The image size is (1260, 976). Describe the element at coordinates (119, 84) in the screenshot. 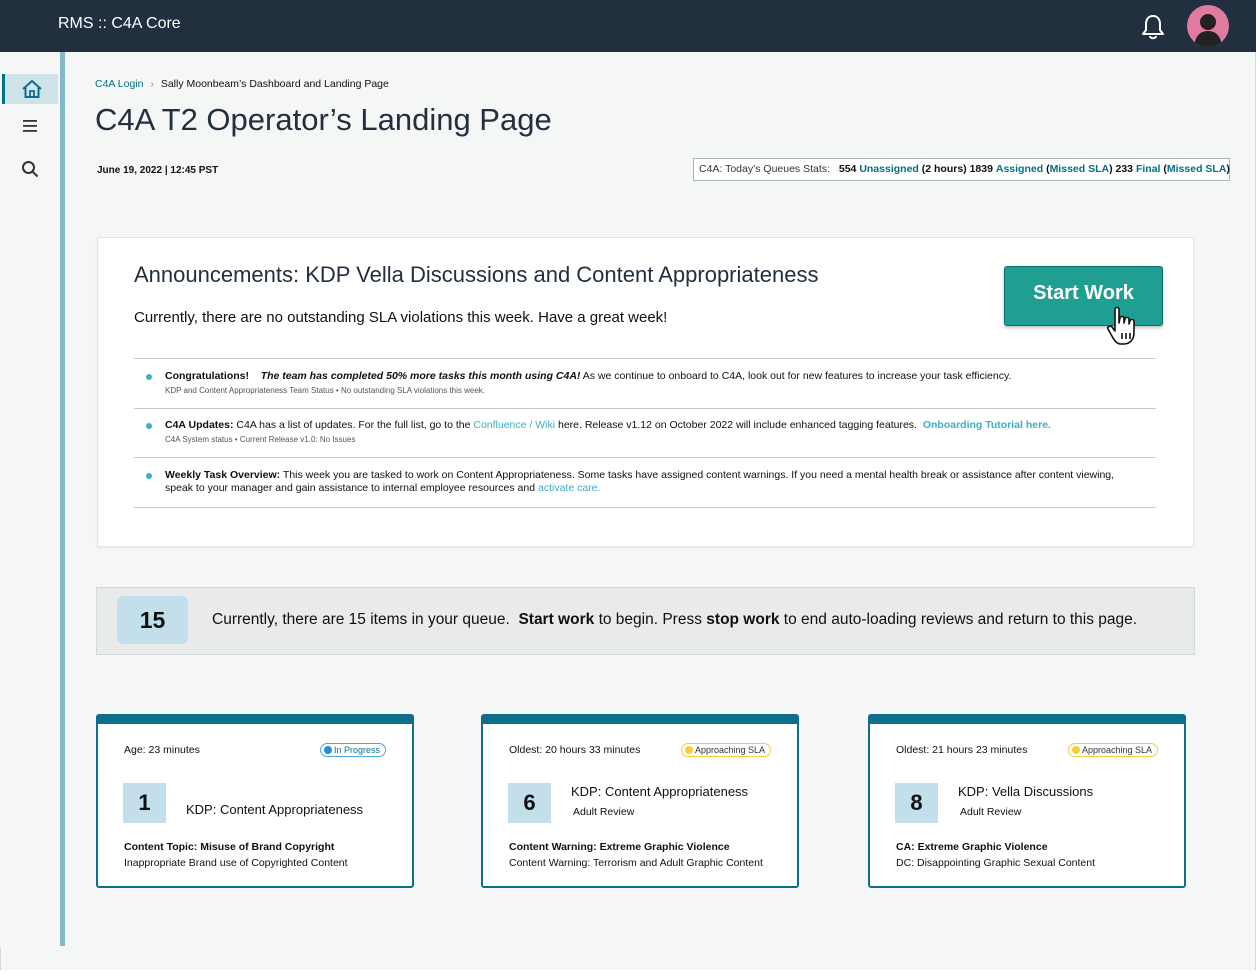

I see `breadcrumb-link: C4A Login` at that location.